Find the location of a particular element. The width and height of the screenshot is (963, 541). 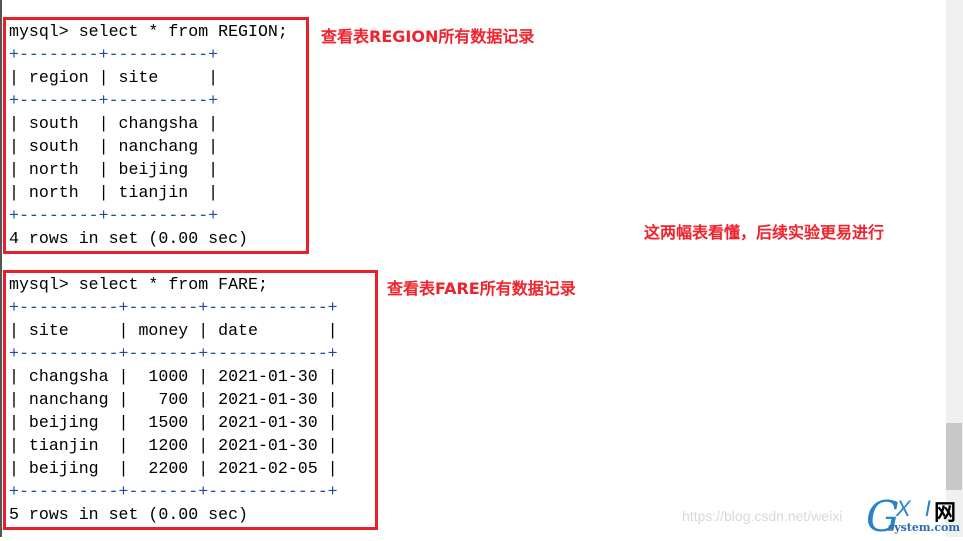

fare-annotation: 查看表FARE所有数据记录 is located at coordinates (481, 288).